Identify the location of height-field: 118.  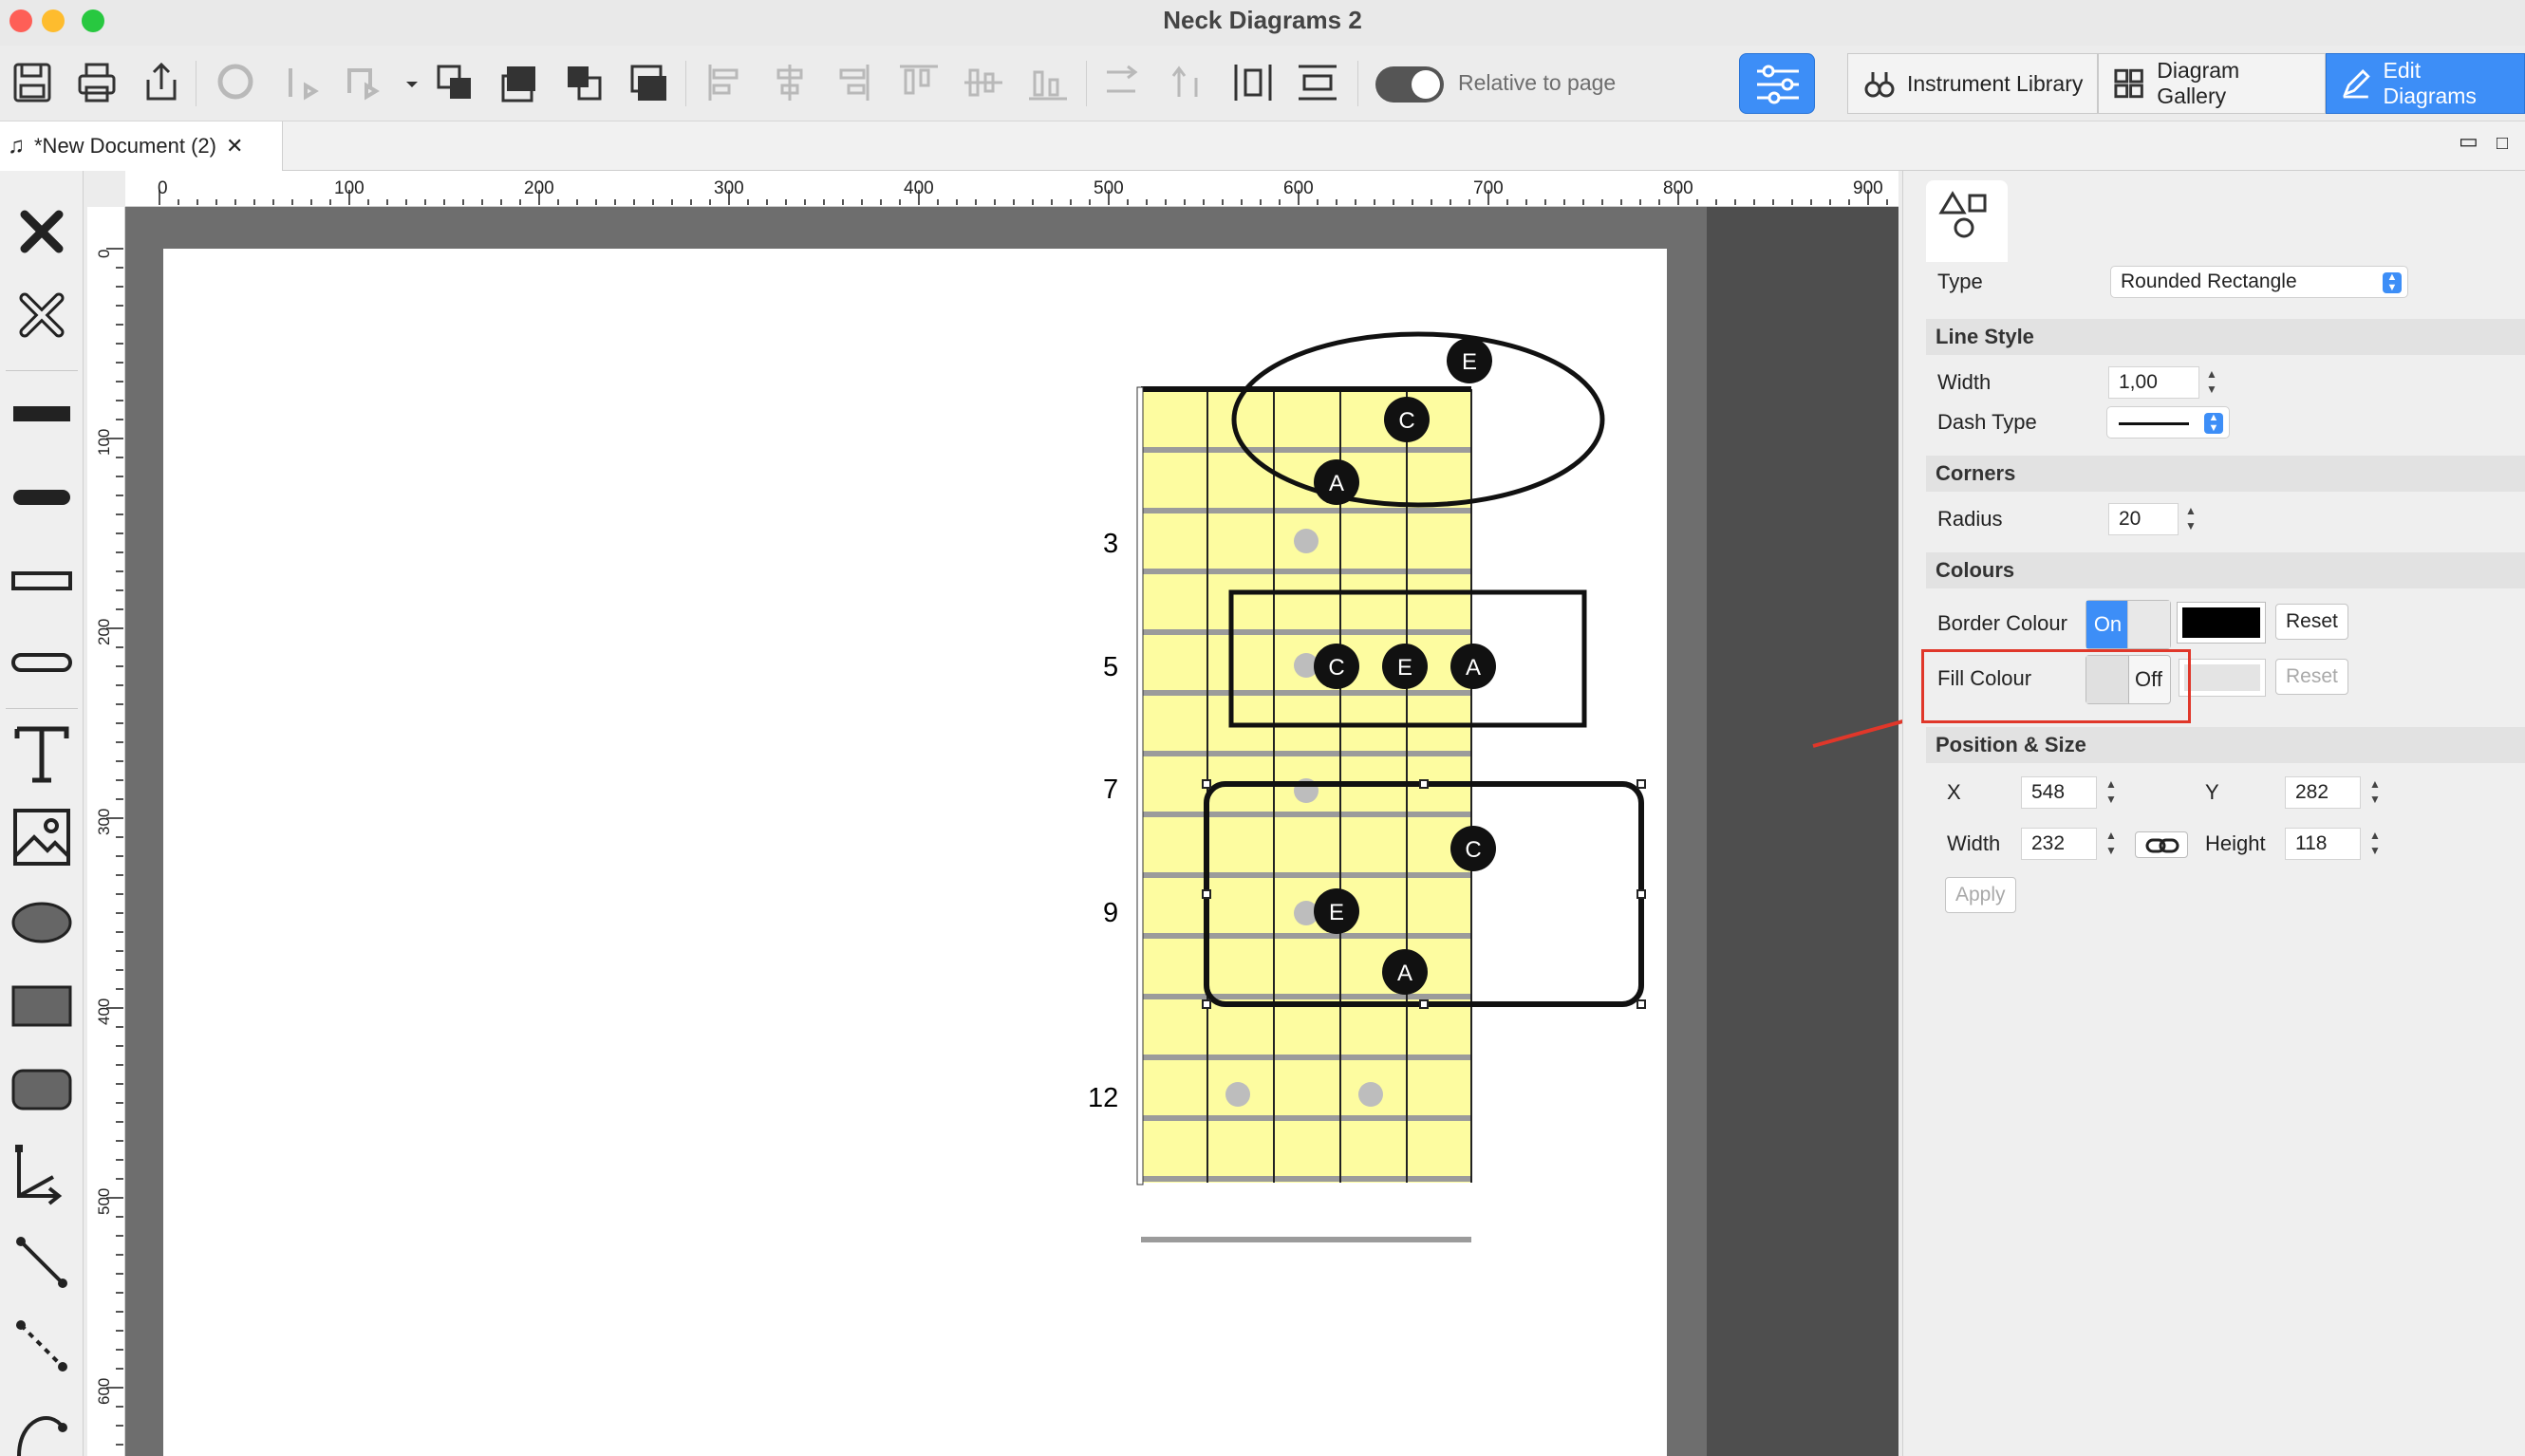
(2323, 844).